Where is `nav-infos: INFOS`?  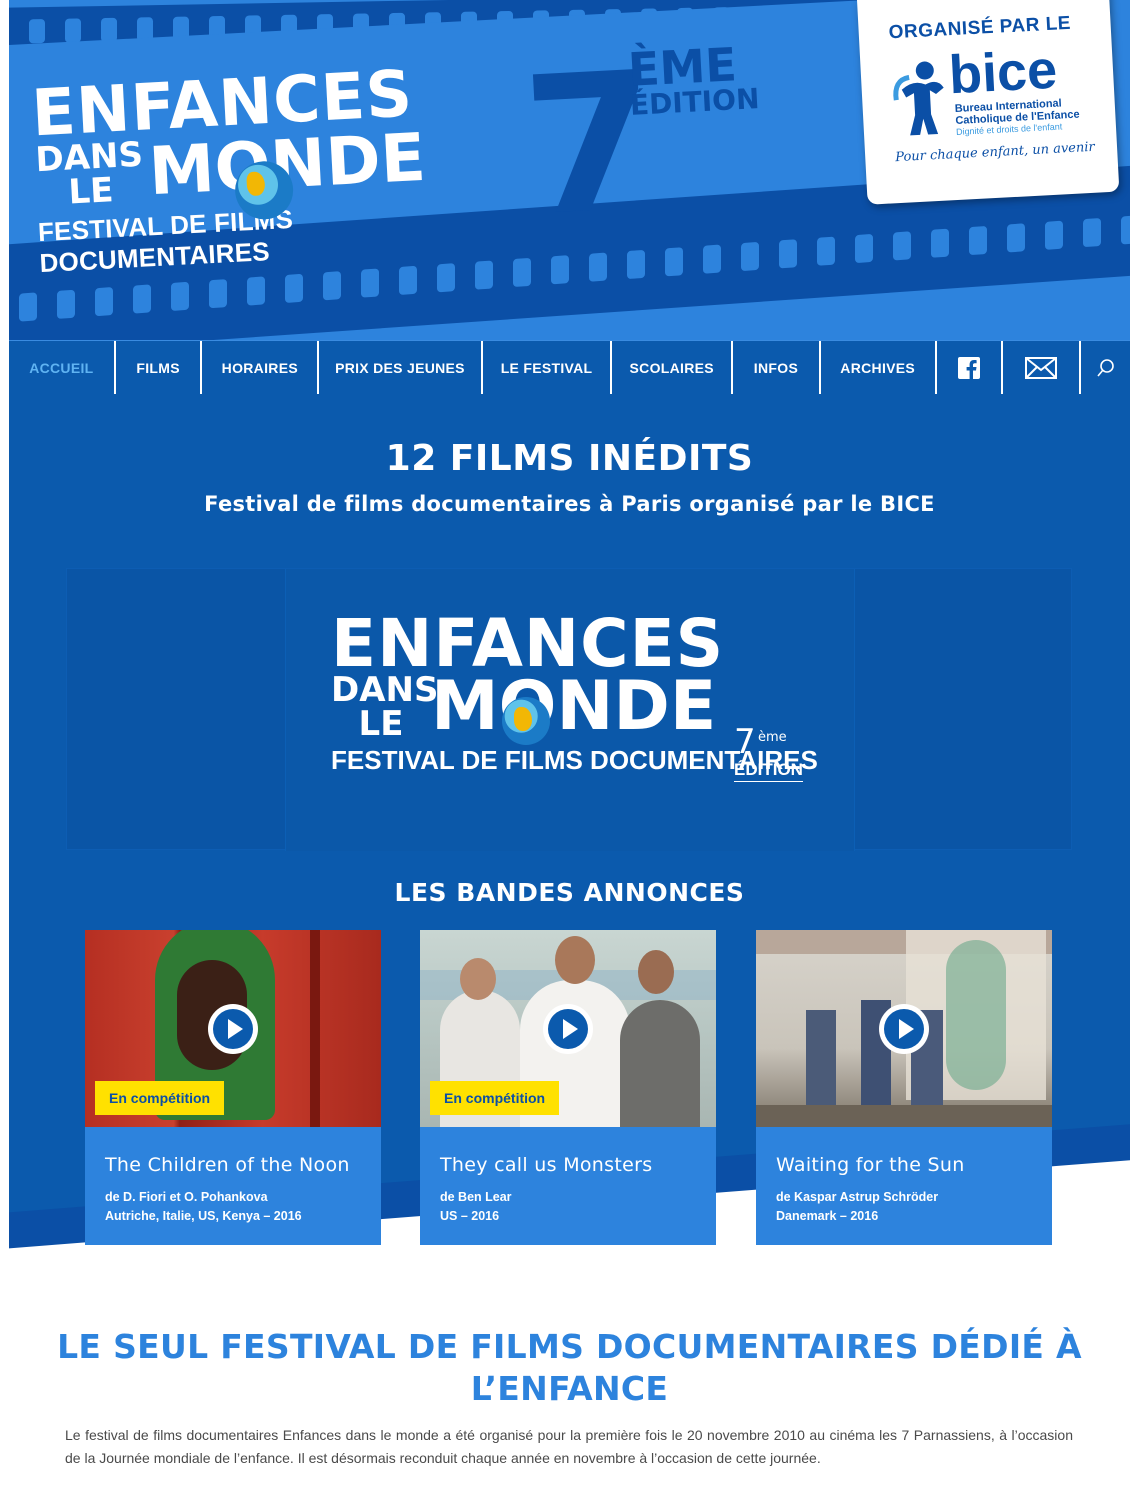 nav-infos: INFOS is located at coordinates (777, 368).